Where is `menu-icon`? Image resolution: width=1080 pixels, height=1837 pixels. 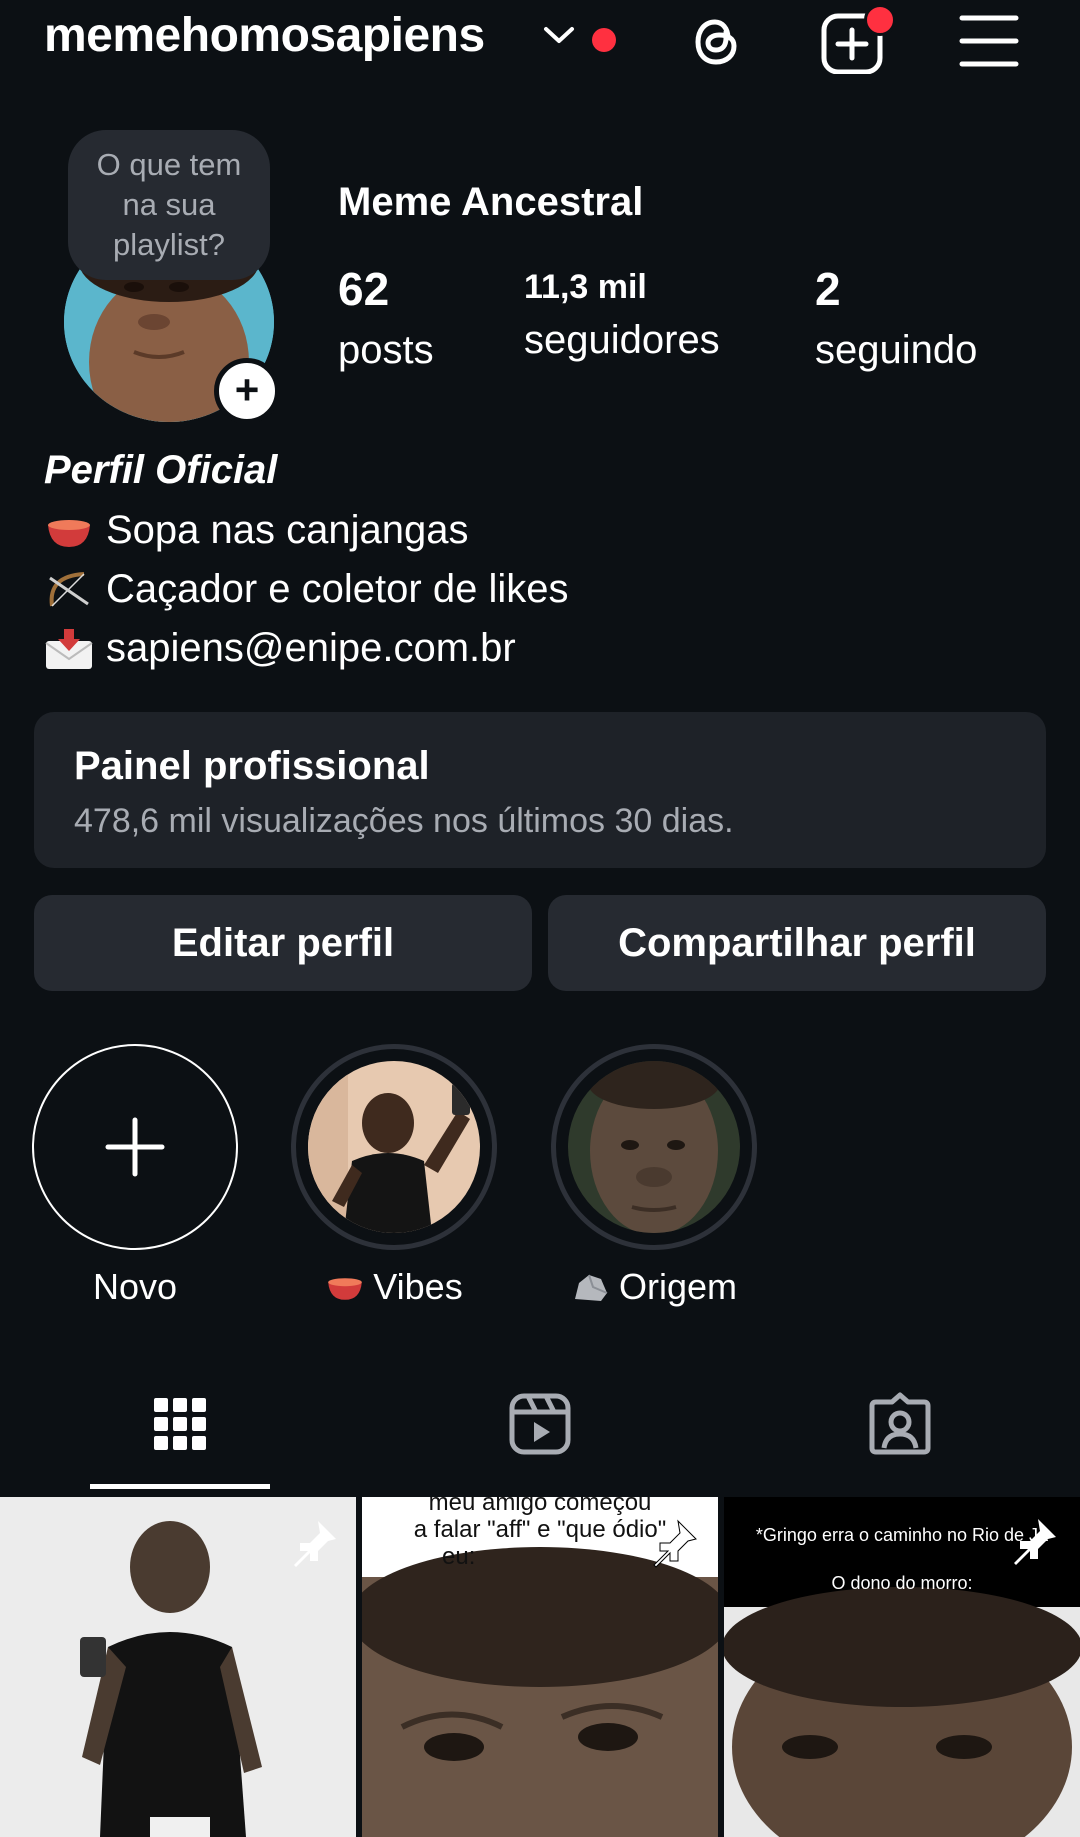 menu-icon is located at coordinates (989, 41).